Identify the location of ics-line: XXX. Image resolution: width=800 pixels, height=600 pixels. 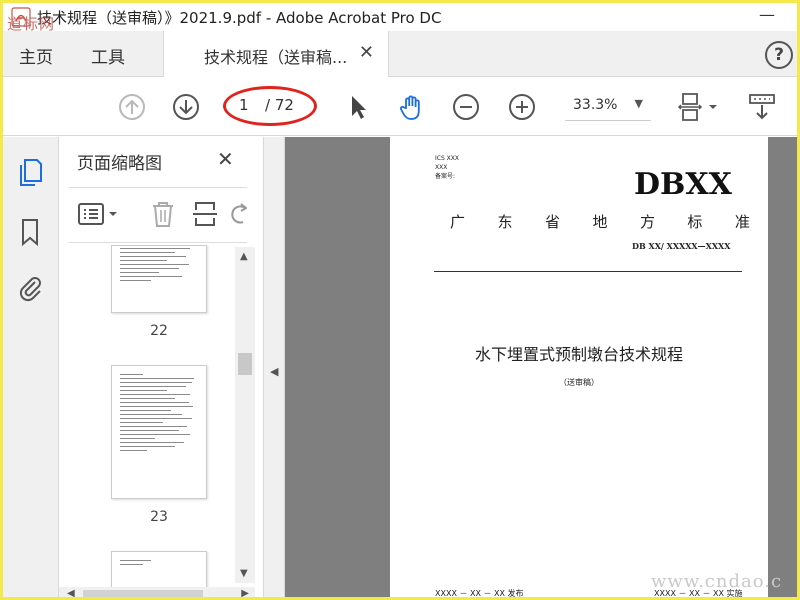
(441, 167).